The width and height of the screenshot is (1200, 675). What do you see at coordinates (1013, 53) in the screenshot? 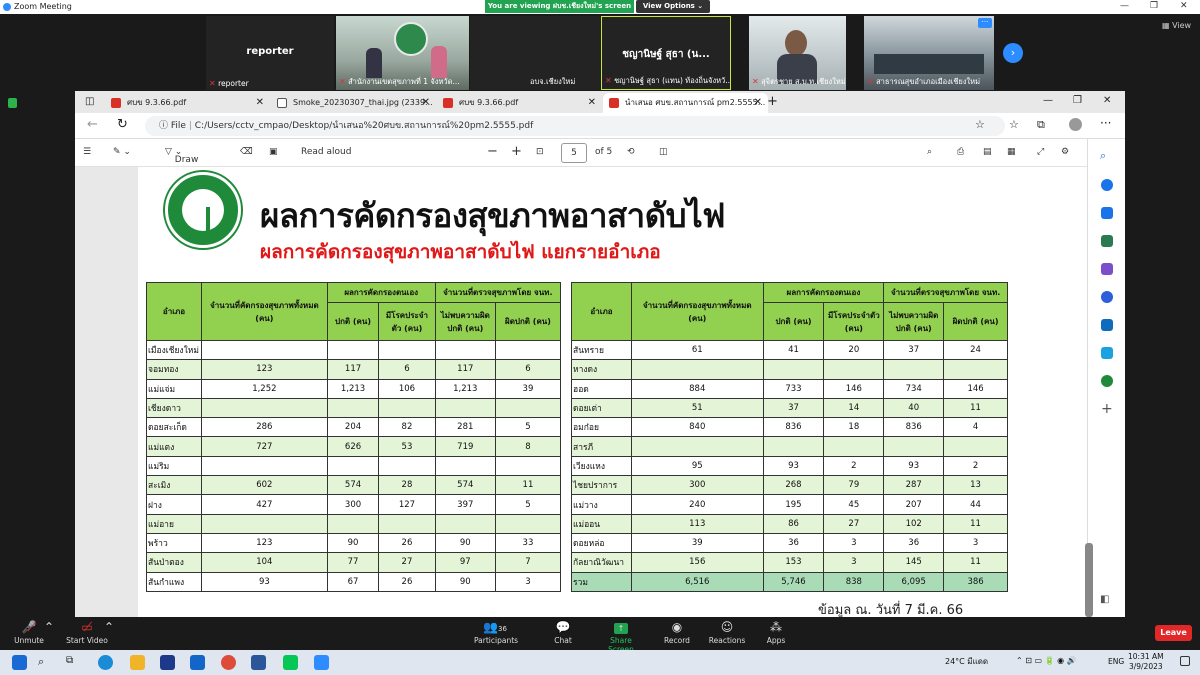
I see `next-page-arrow-icon: ›` at bounding box center [1013, 53].